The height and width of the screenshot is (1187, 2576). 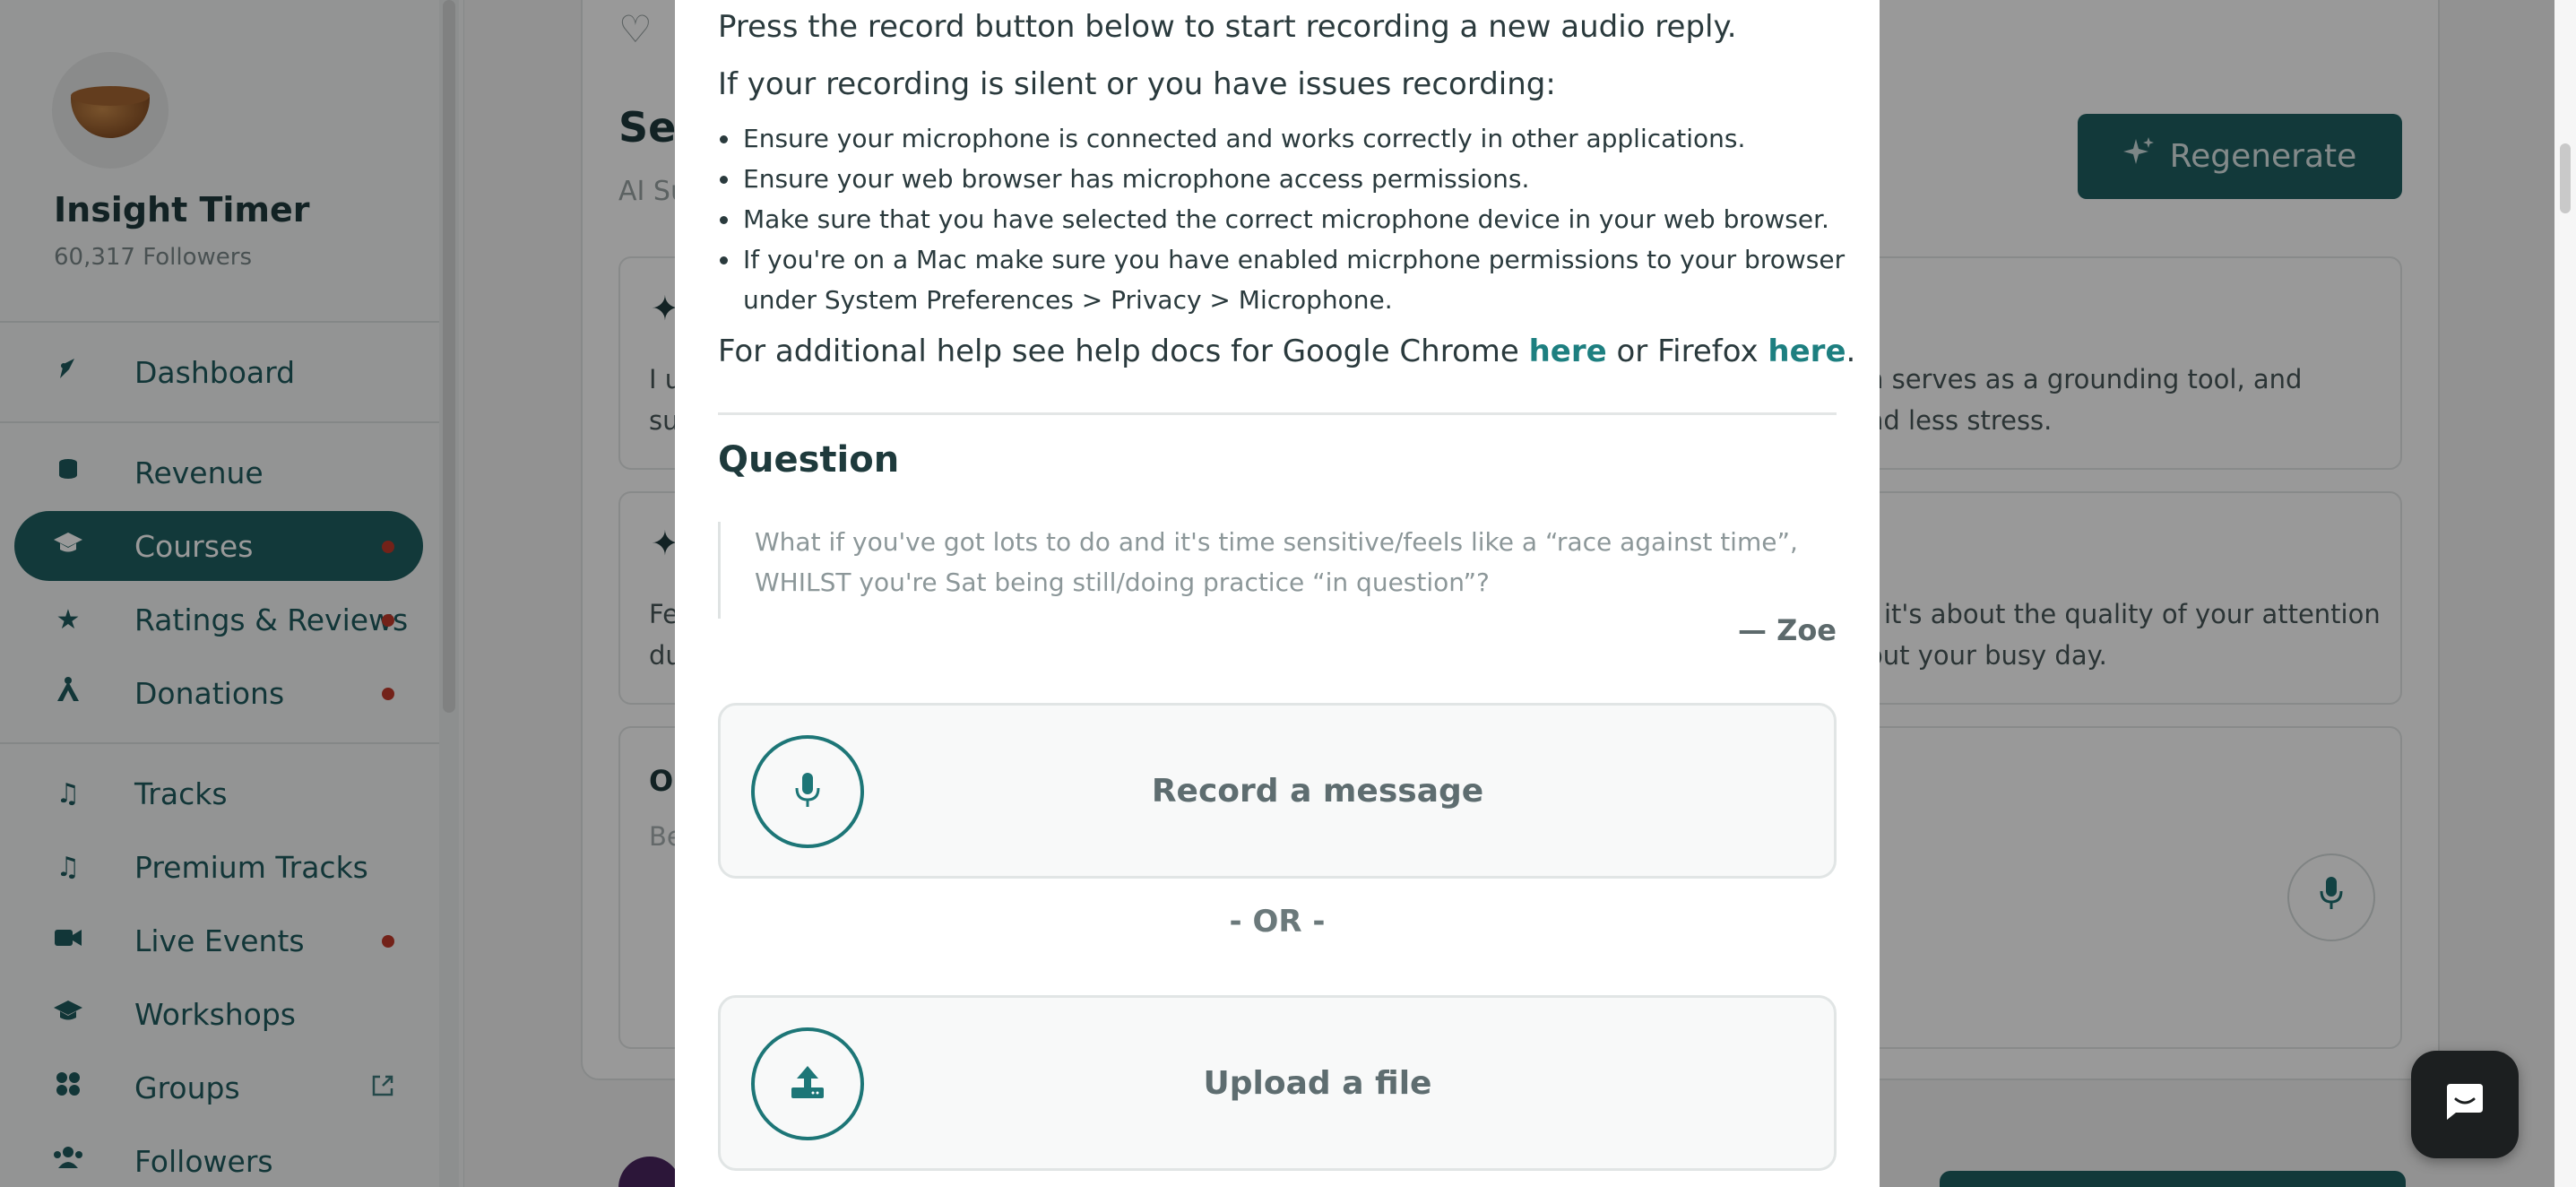 What do you see at coordinates (1277, 413) in the screenshot?
I see `modal-divider` at bounding box center [1277, 413].